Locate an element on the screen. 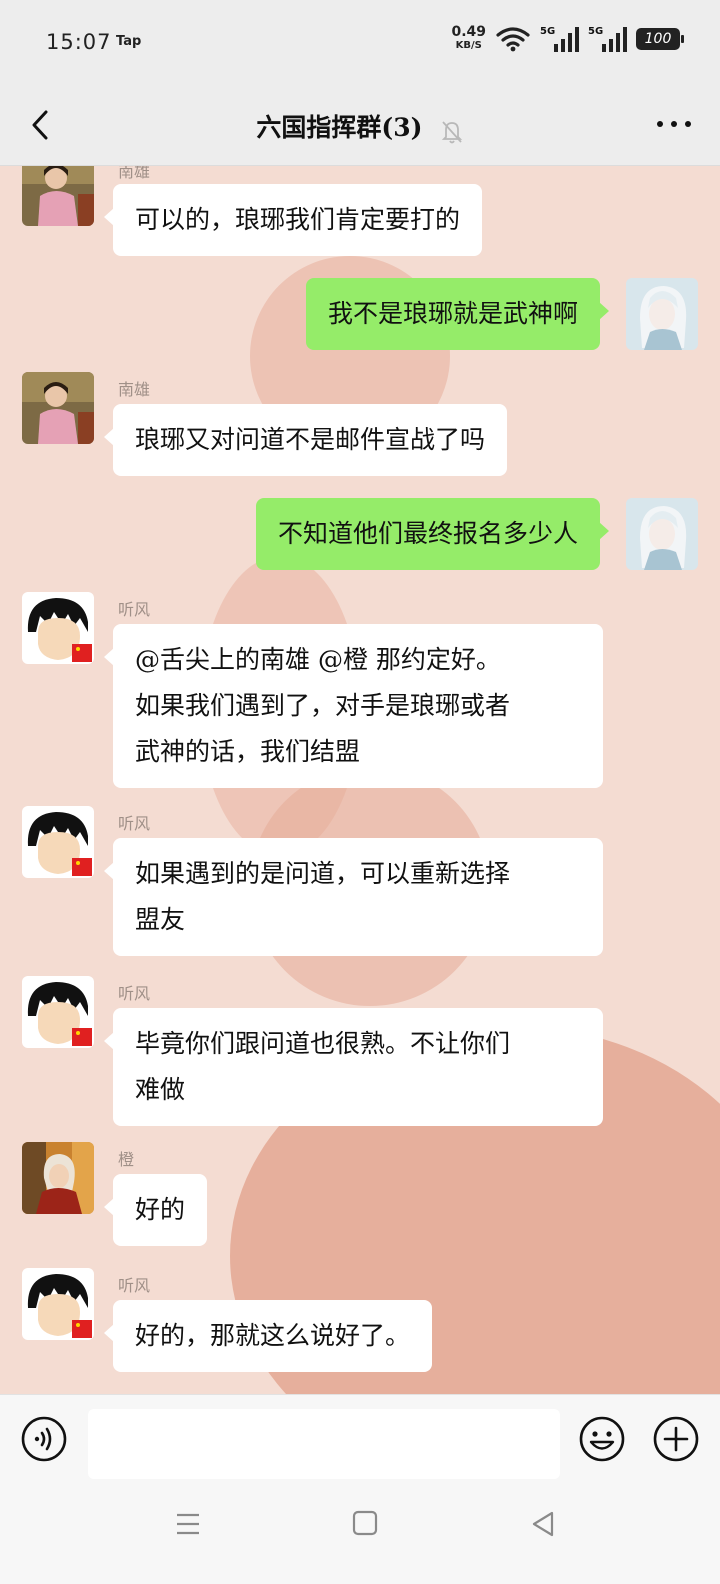 This screenshot has height=1584, width=720. cell-signal-2-label: 5G is located at coordinates (596, 31).